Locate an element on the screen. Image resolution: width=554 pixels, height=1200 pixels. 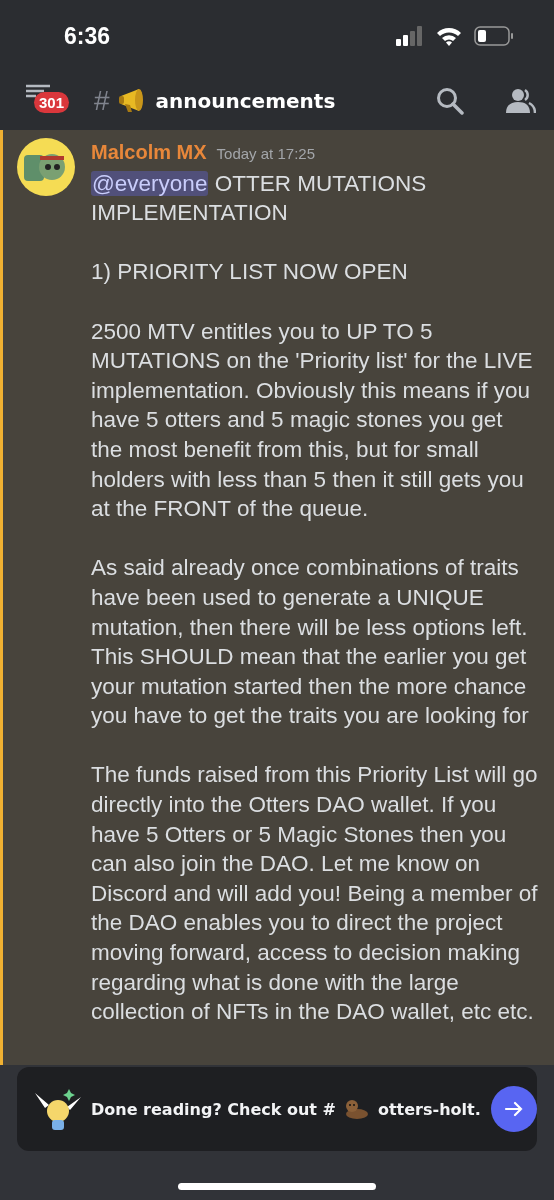
battery-icon is located at coordinates (494, 36).